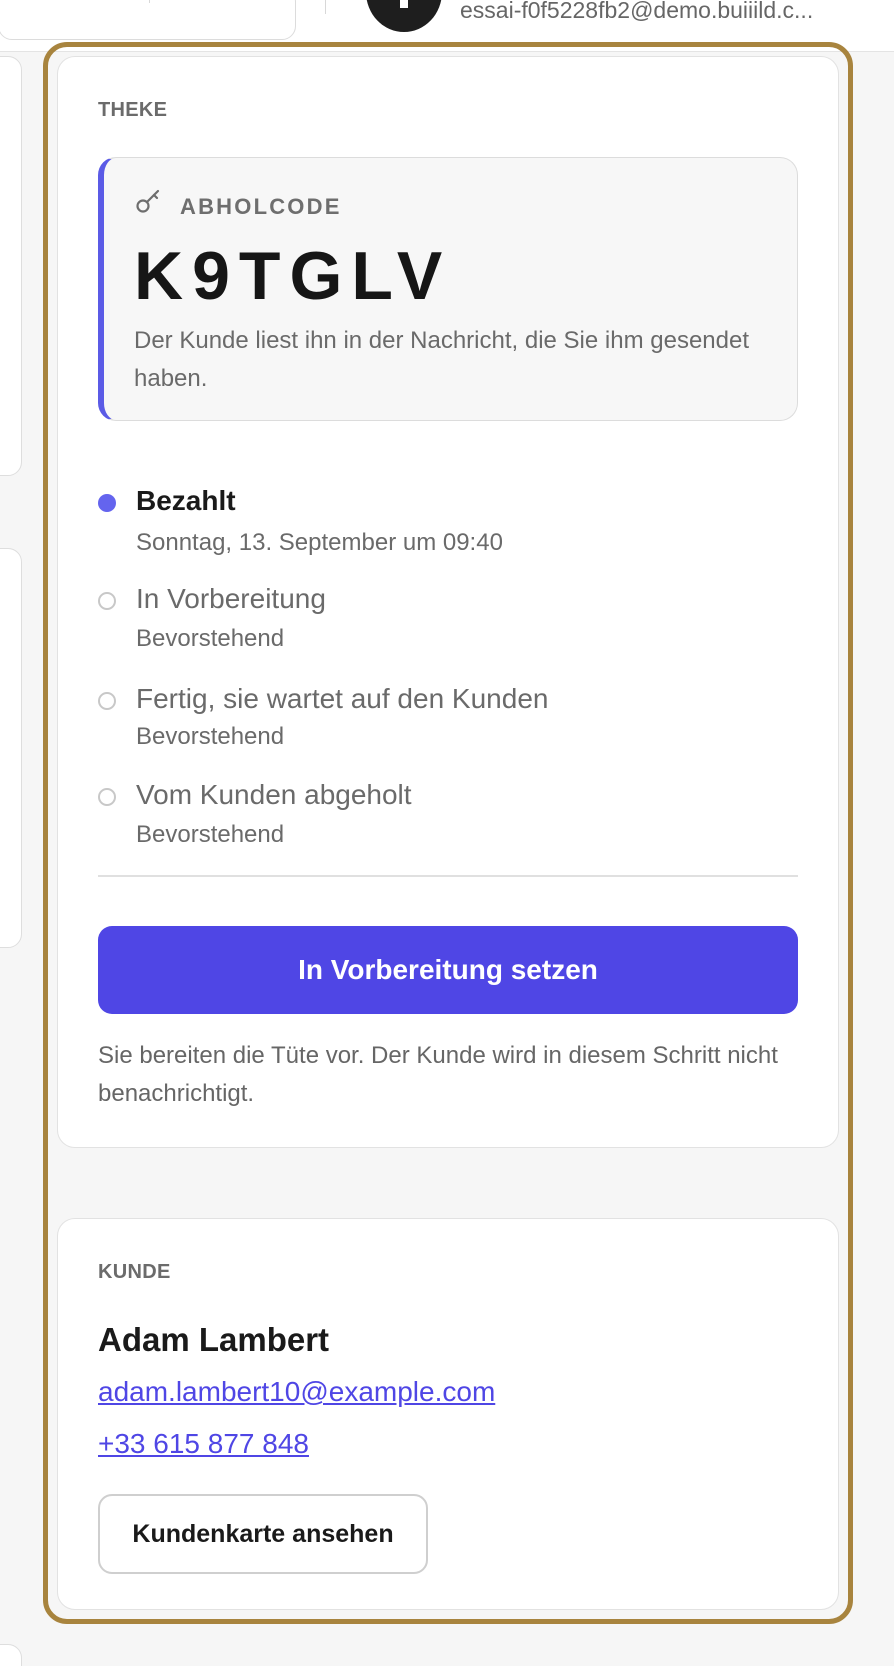  I want to click on toolbar-group, so click(148, 20).